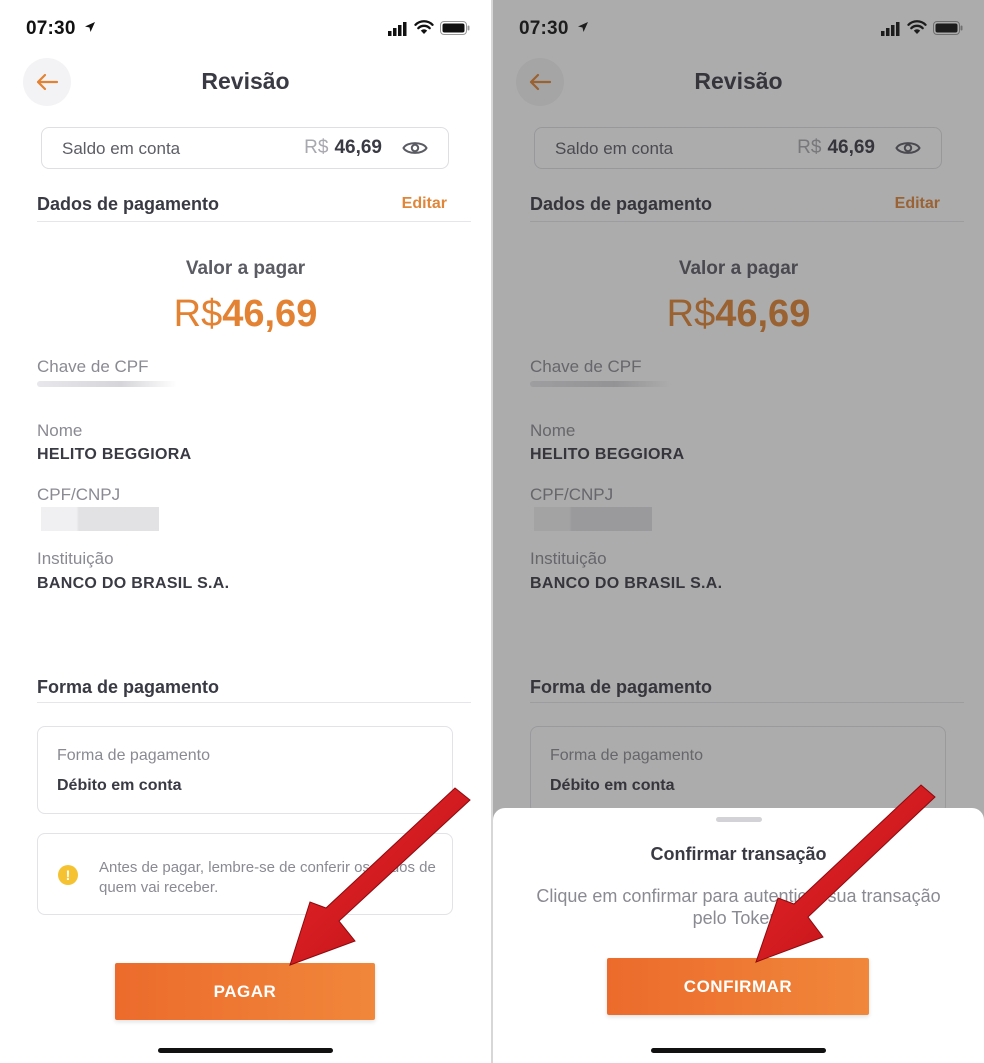 Image resolution: width=984 pixels, height=1063 pixels. Describe the element at coordinates (133, 755) in the screenshot. I see `payment-method-label: Forma de pagamento` at that location.